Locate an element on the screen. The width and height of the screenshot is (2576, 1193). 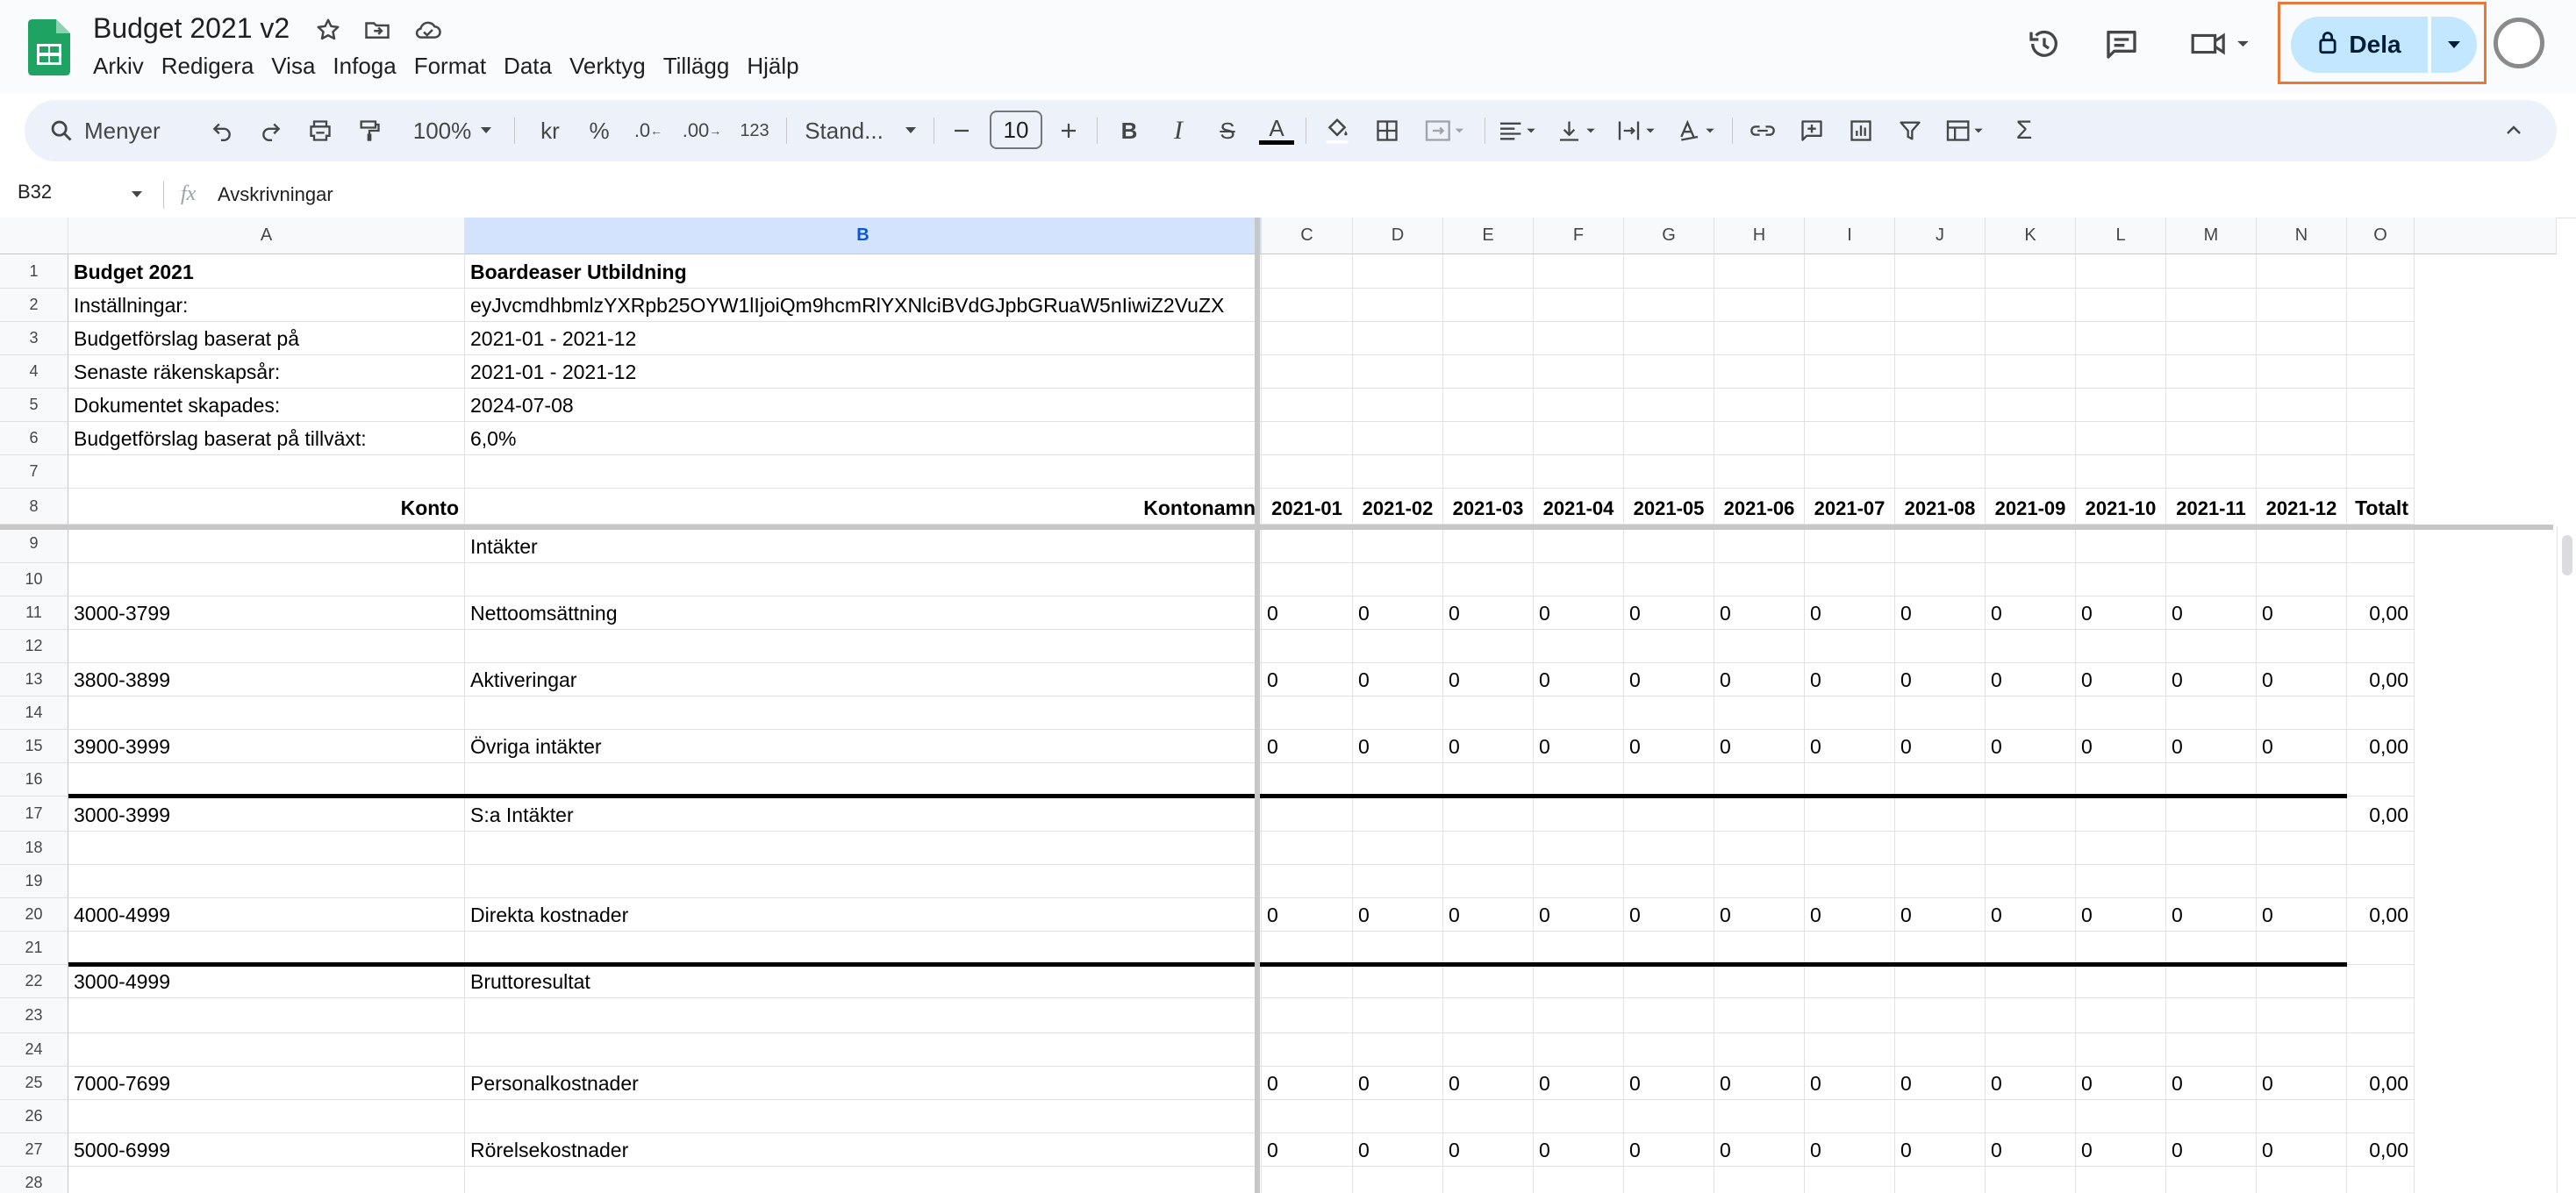
formula-input: Avskrivningar is located at coordinates (275, 194).